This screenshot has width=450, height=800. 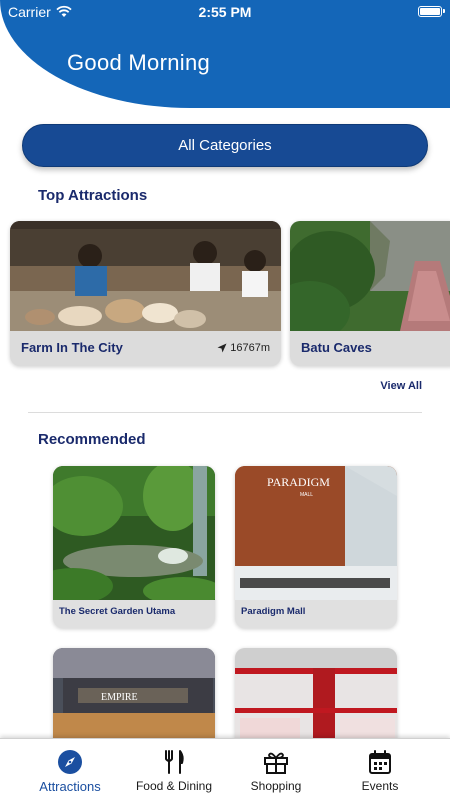 I want to click on battery-icon, so click(x=431, y=11).